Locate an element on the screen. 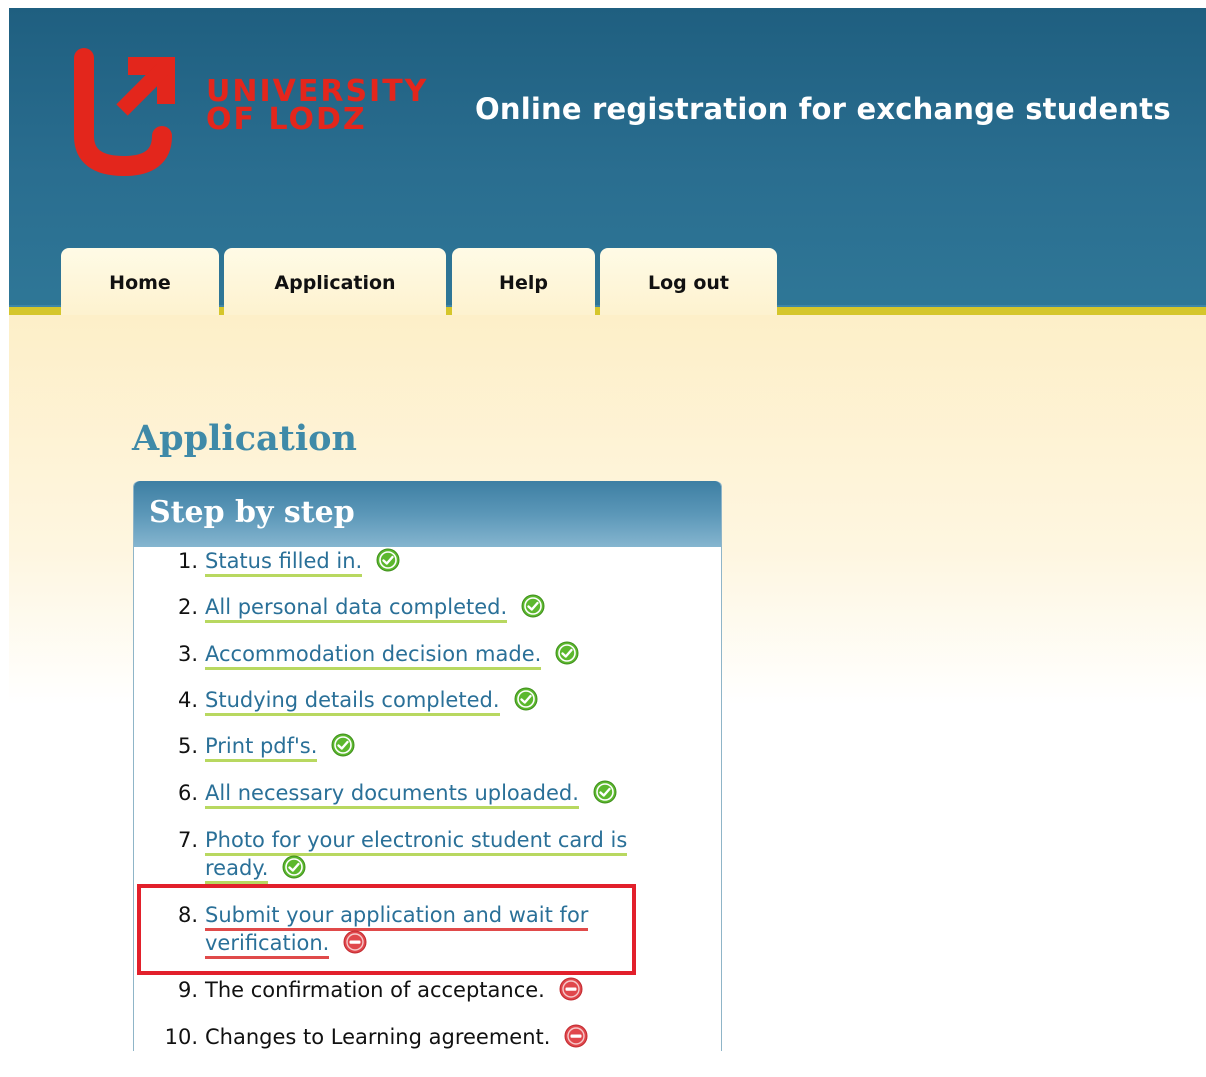 The width and height of the screenshot is (1206, 1077). tab-application: Application is located at coordinates (335, 281).